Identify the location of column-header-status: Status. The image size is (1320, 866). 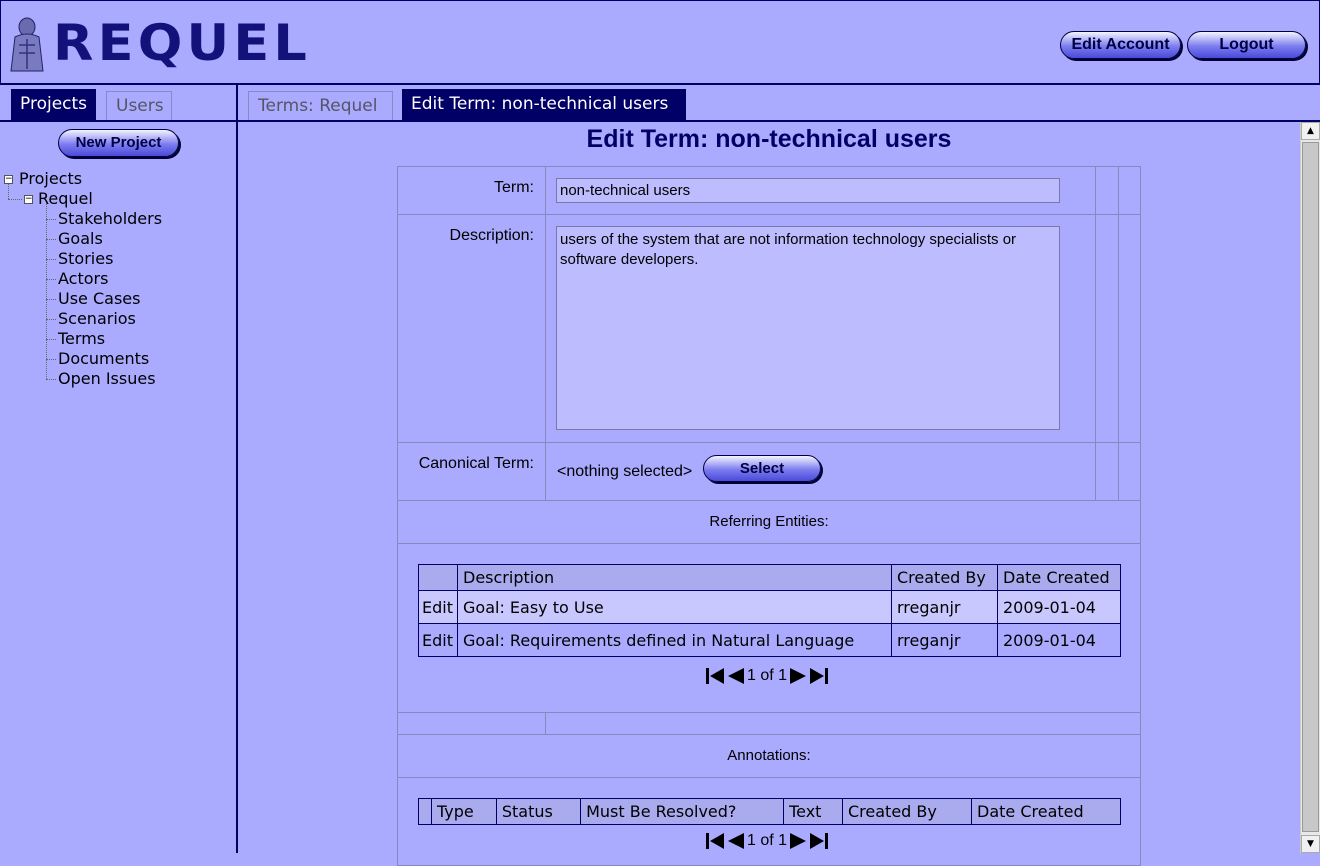
(538, 811).